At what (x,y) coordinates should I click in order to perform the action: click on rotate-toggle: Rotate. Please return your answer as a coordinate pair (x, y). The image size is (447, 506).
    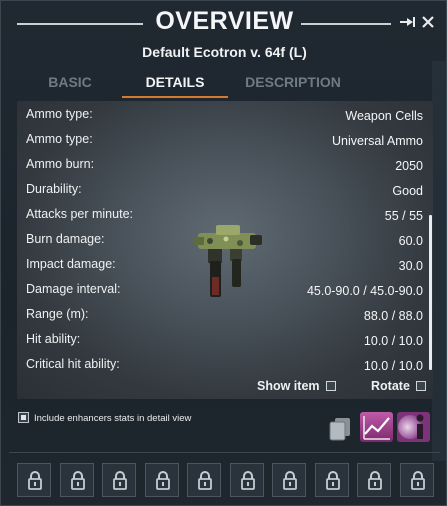
    Looking at the image, I should click on (398, 386).